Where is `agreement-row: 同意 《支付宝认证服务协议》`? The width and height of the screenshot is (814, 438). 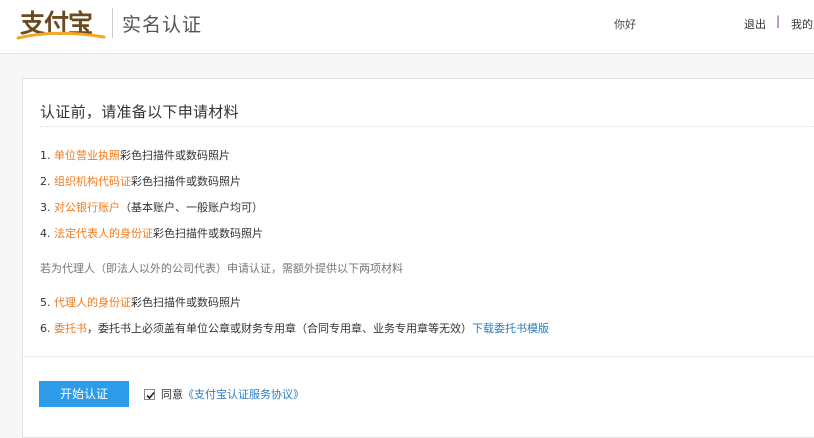
agreement-row: 同意 《支付宝认证服务协议》 is located at coordinates (224, 394).